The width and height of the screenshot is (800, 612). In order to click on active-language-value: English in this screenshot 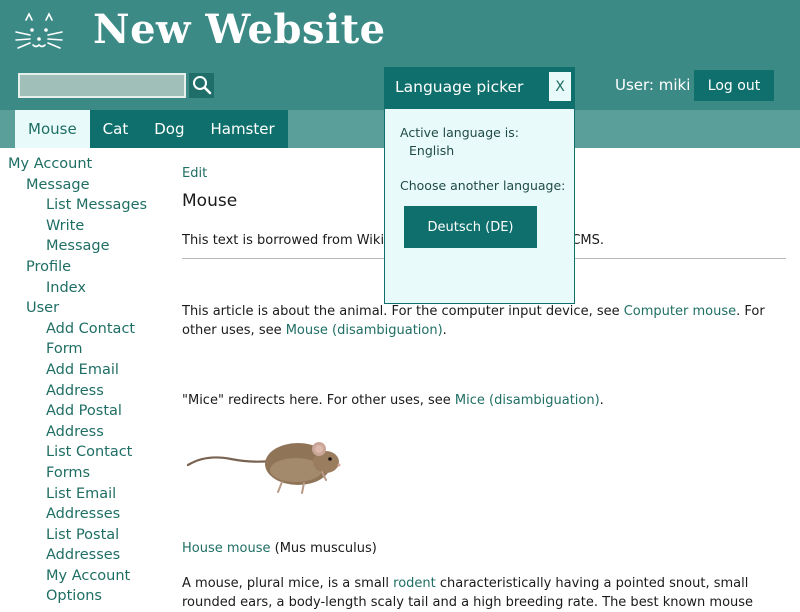, I will do `click(432, 150)`.